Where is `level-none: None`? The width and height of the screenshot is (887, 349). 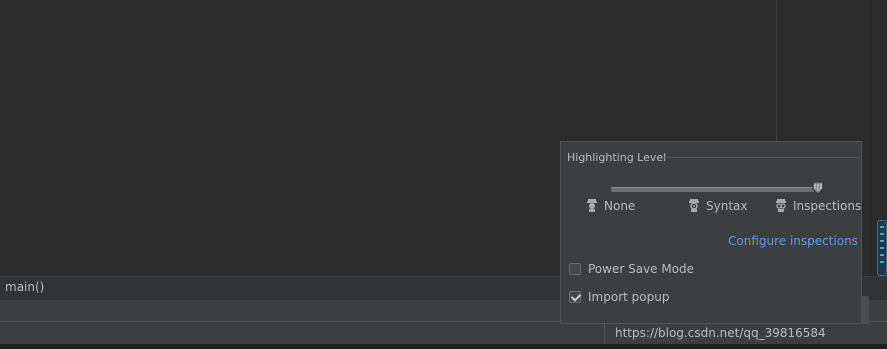
level-none: None is located at coordinates (610, 205).